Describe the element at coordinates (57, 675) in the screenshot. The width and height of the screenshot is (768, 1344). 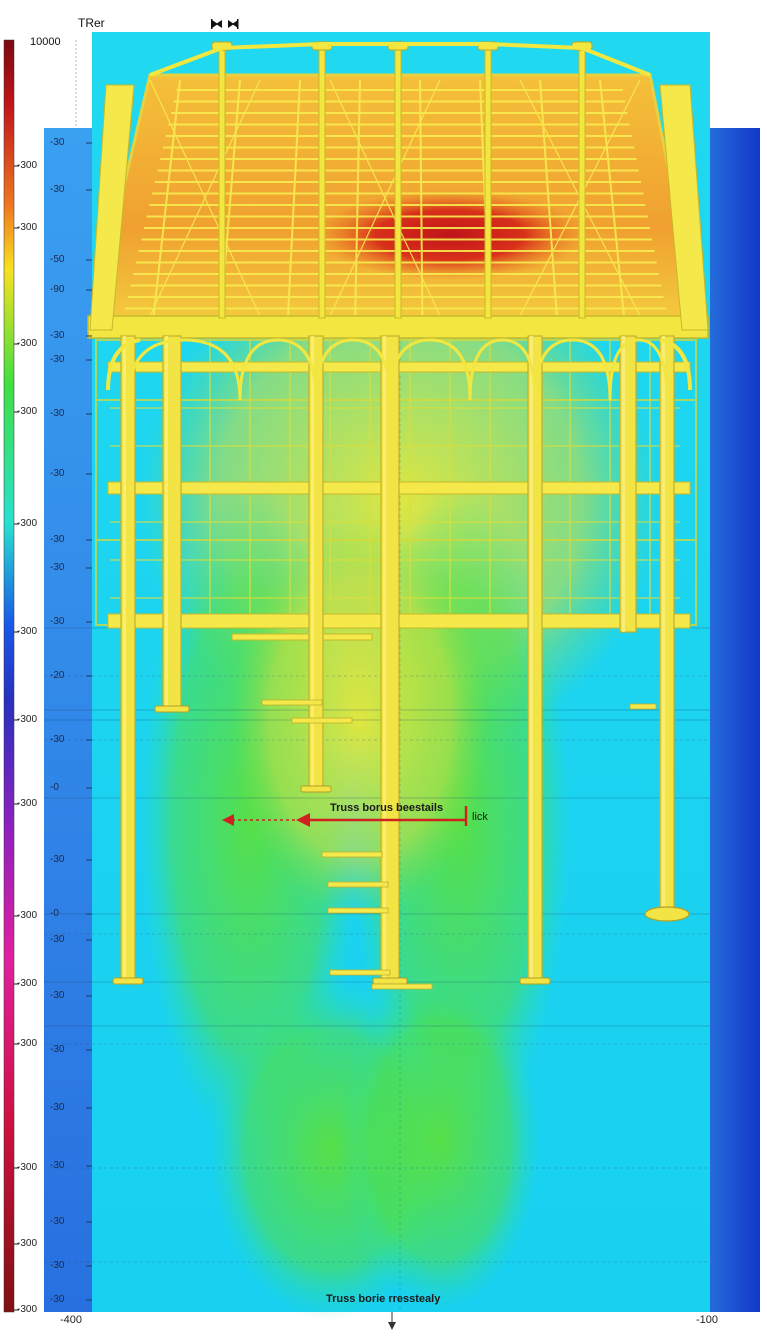
I see `scale-tick-label: -20` at that location.